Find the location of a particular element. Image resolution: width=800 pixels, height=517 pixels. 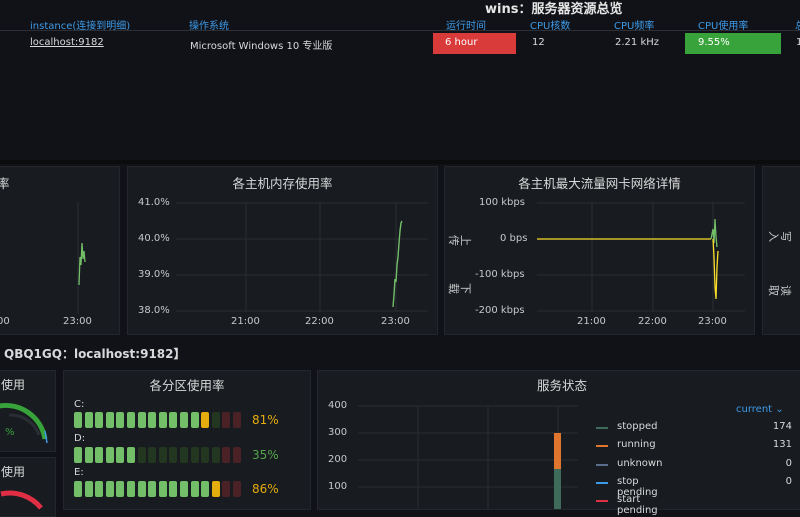

os-cell: Microsoft Windows 10 专业版 is located at coordinates (261, 46).